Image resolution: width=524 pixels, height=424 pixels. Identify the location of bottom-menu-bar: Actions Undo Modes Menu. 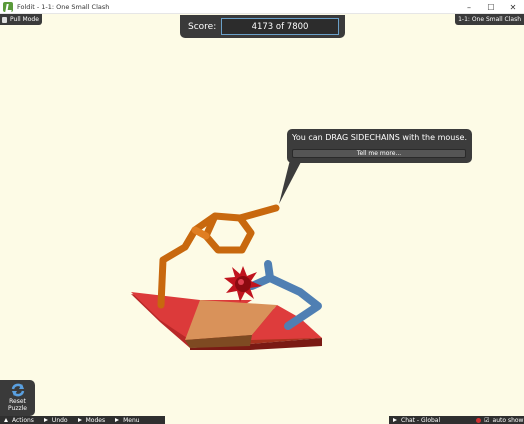
(82, 420).